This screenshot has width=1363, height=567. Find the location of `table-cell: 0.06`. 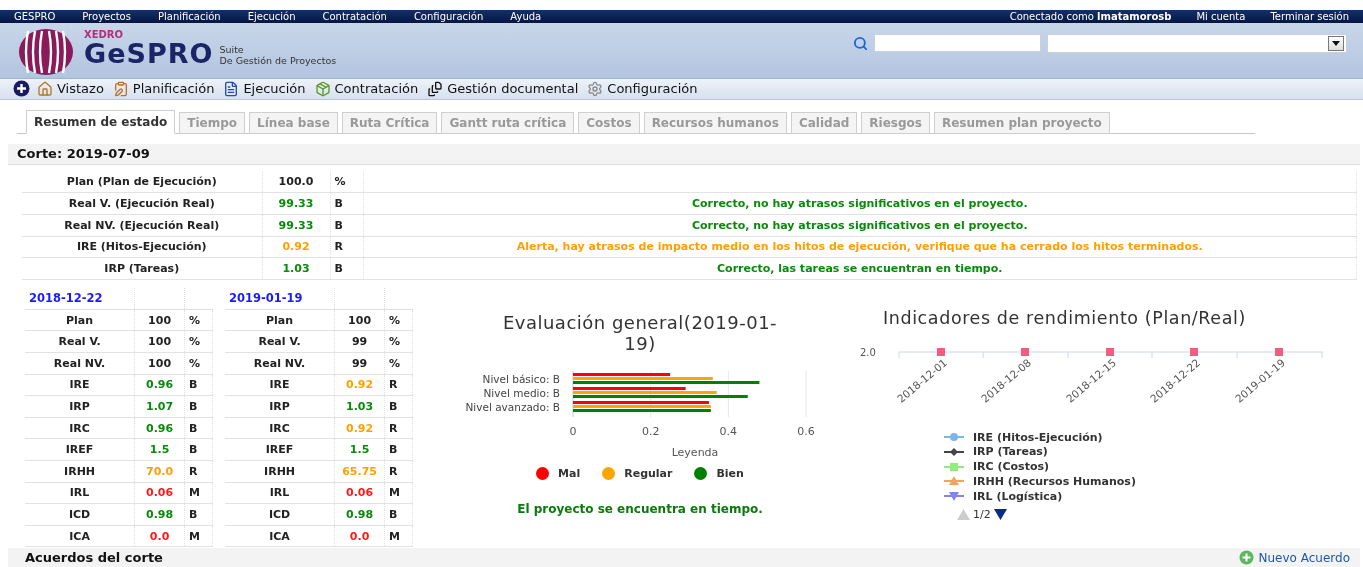

table-cell: 0.06 is located at coordinates (359, 493).